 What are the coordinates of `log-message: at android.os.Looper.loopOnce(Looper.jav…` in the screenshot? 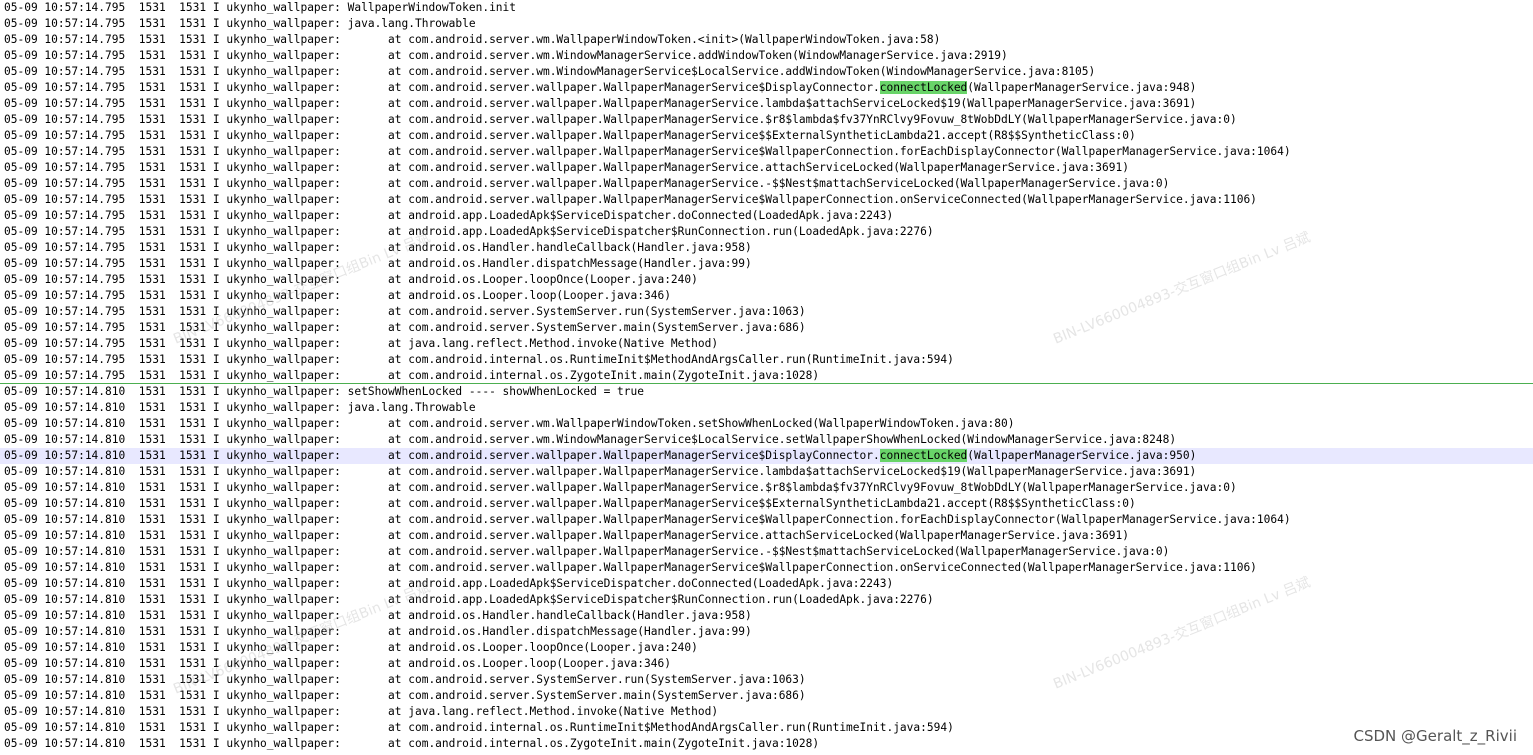 It's located at (519, 647).